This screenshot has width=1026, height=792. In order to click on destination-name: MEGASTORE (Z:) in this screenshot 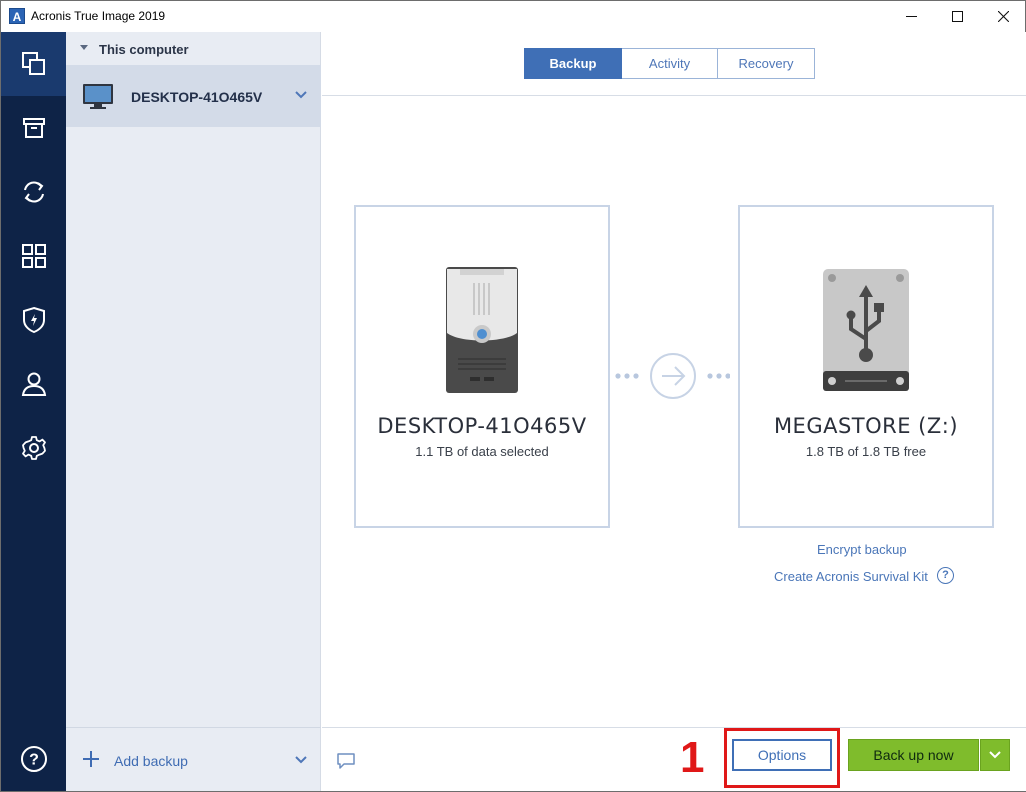, I will do `click(866, 426)`.